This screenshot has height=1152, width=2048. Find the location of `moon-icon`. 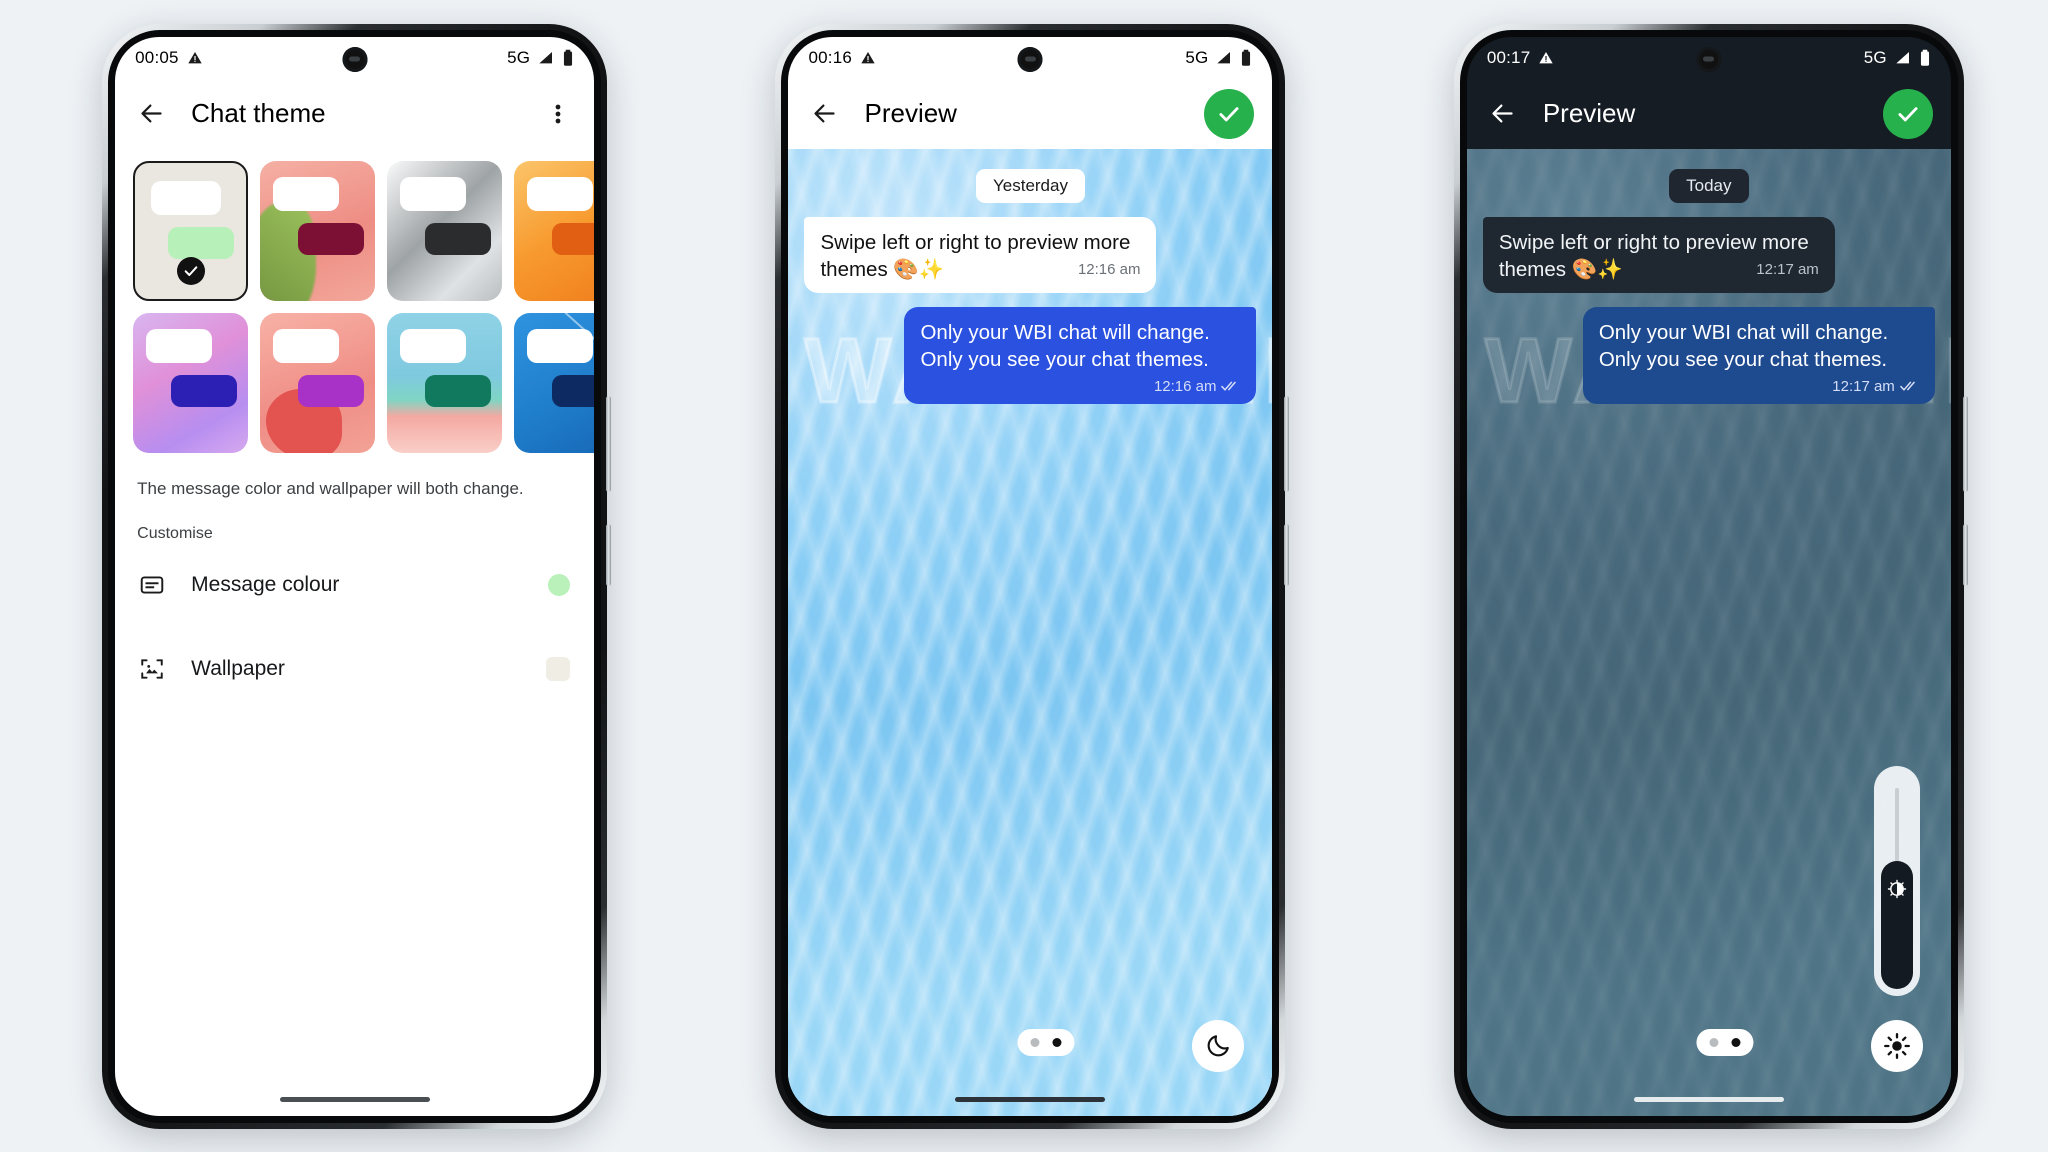

moon-icon is located at coordinates (1218, 1046).